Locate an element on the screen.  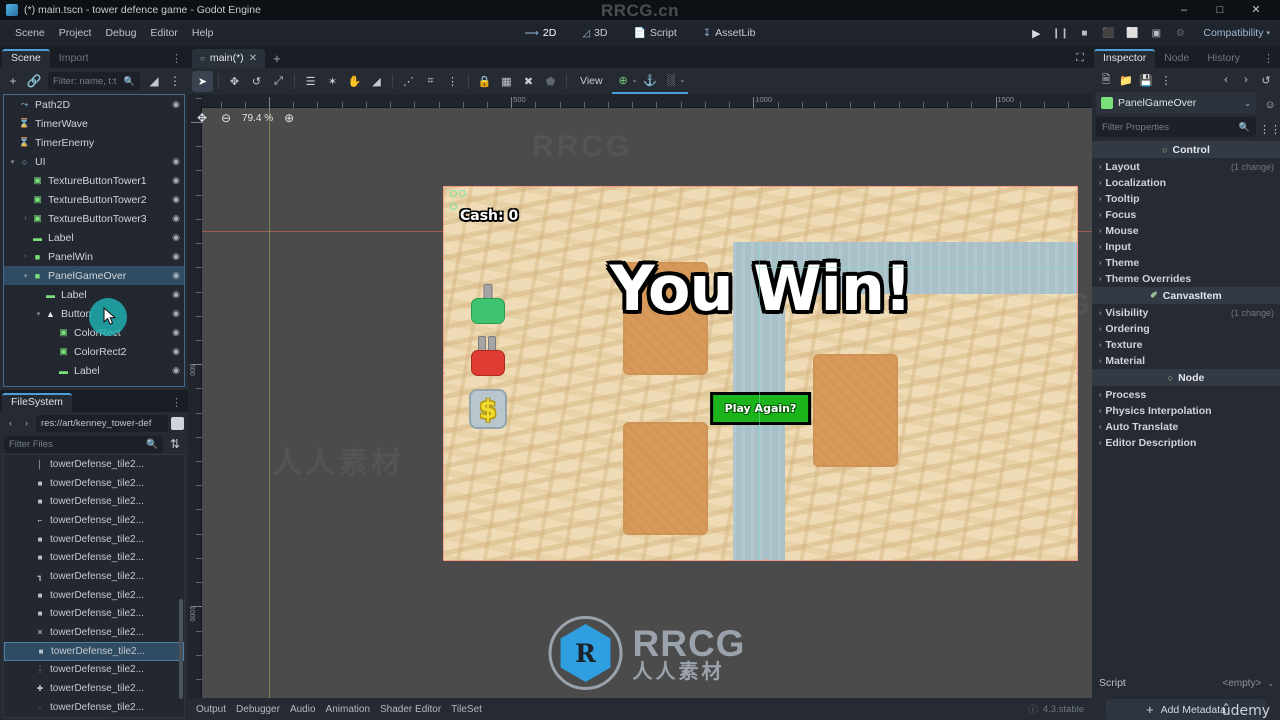
inspector-menu-icon: ⋮ is located at coordinates (1268, 61).